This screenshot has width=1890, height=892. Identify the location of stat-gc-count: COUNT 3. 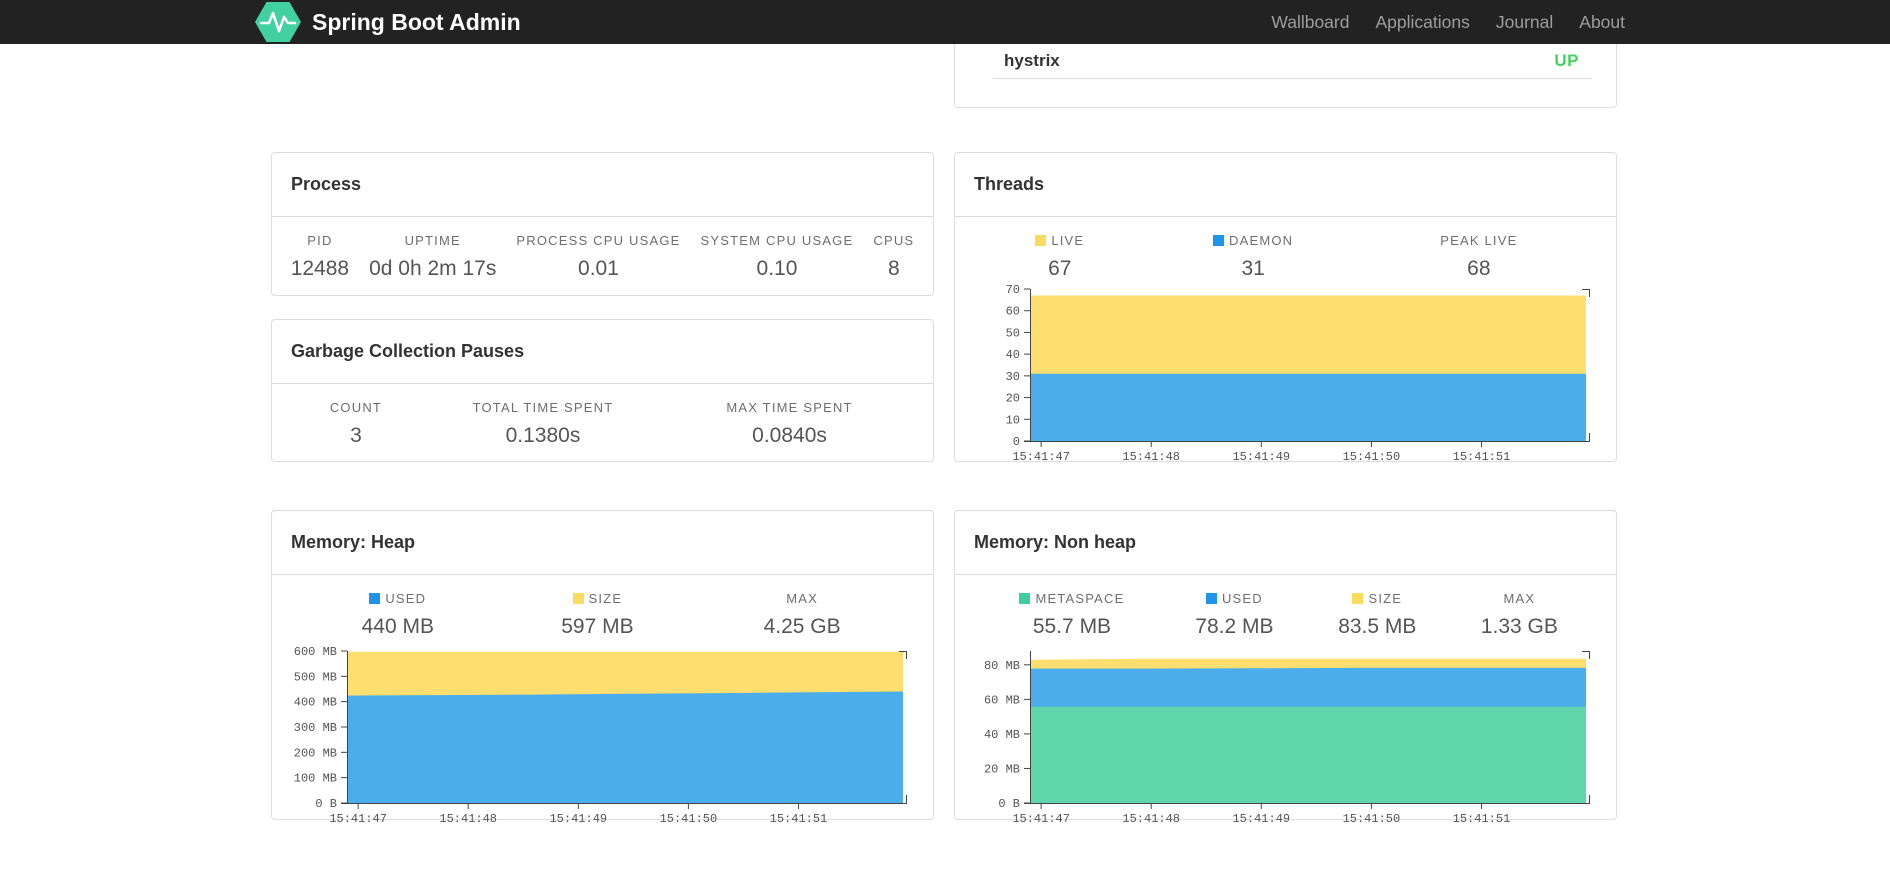
(356, 424).